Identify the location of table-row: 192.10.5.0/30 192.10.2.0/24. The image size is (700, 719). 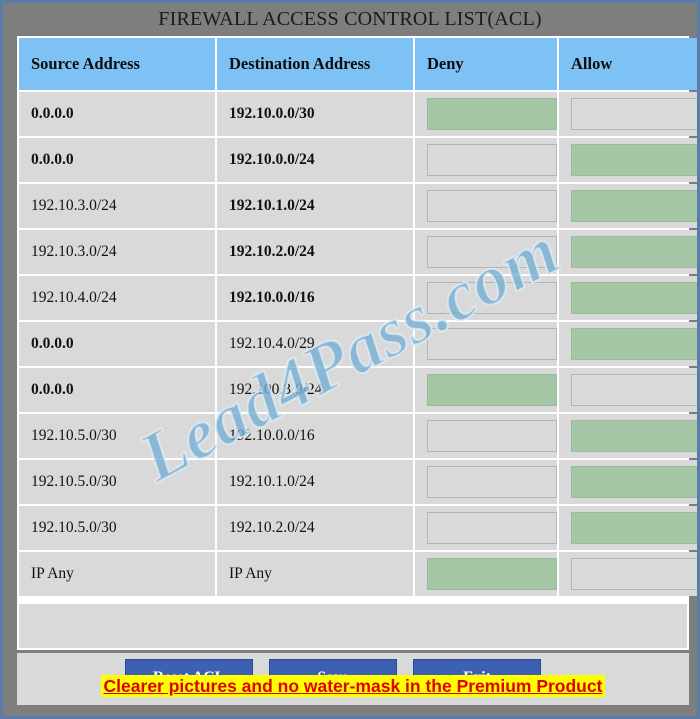
(358, 528).